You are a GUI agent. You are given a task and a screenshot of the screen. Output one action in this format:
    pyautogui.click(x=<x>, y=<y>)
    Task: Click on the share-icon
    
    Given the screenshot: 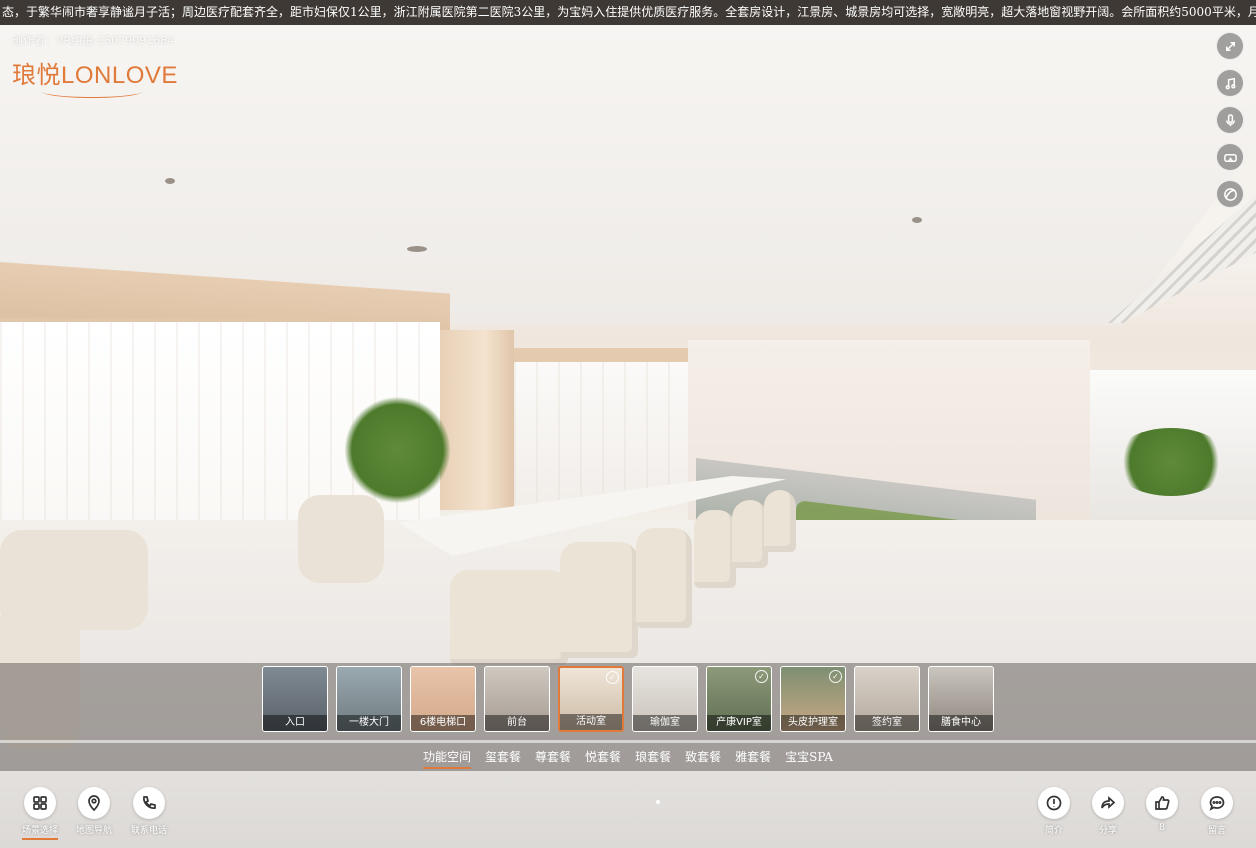 What is the action you would take?
    pyautogui.click(x=1108, y=802)
    